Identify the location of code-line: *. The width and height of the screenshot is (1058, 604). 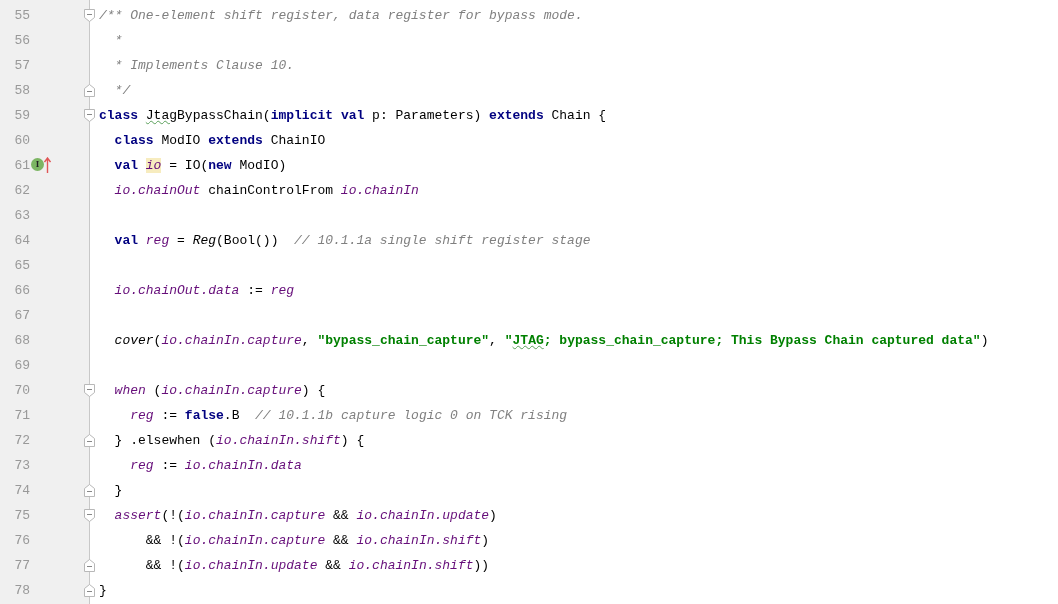
(118, 40).